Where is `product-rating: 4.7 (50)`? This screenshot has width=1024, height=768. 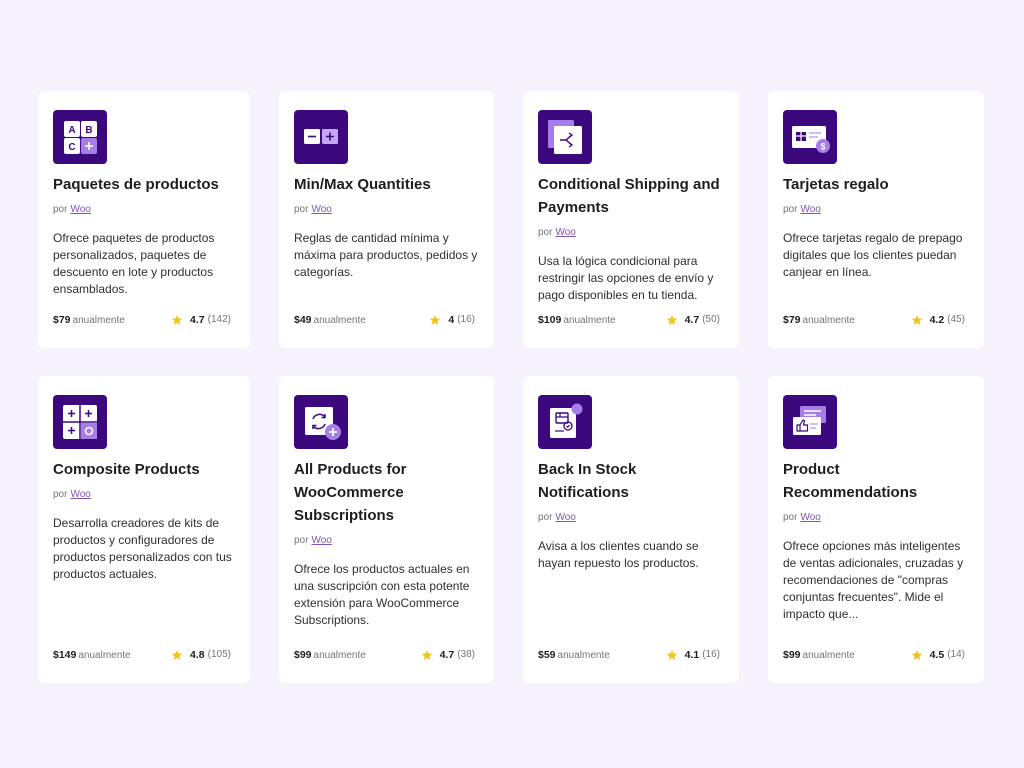
product-rating: 4.7 (50) is located at coordinates (693, 320).